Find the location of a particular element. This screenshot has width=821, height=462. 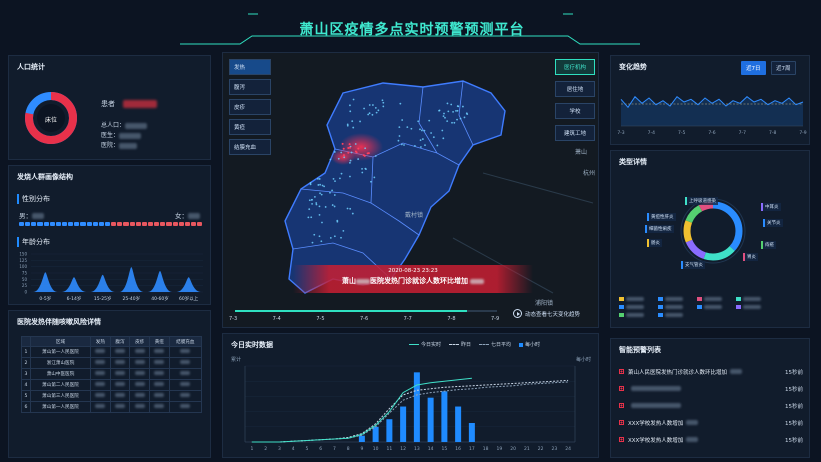

timeline-day: 7-9 is located at coordinates (495, 319).